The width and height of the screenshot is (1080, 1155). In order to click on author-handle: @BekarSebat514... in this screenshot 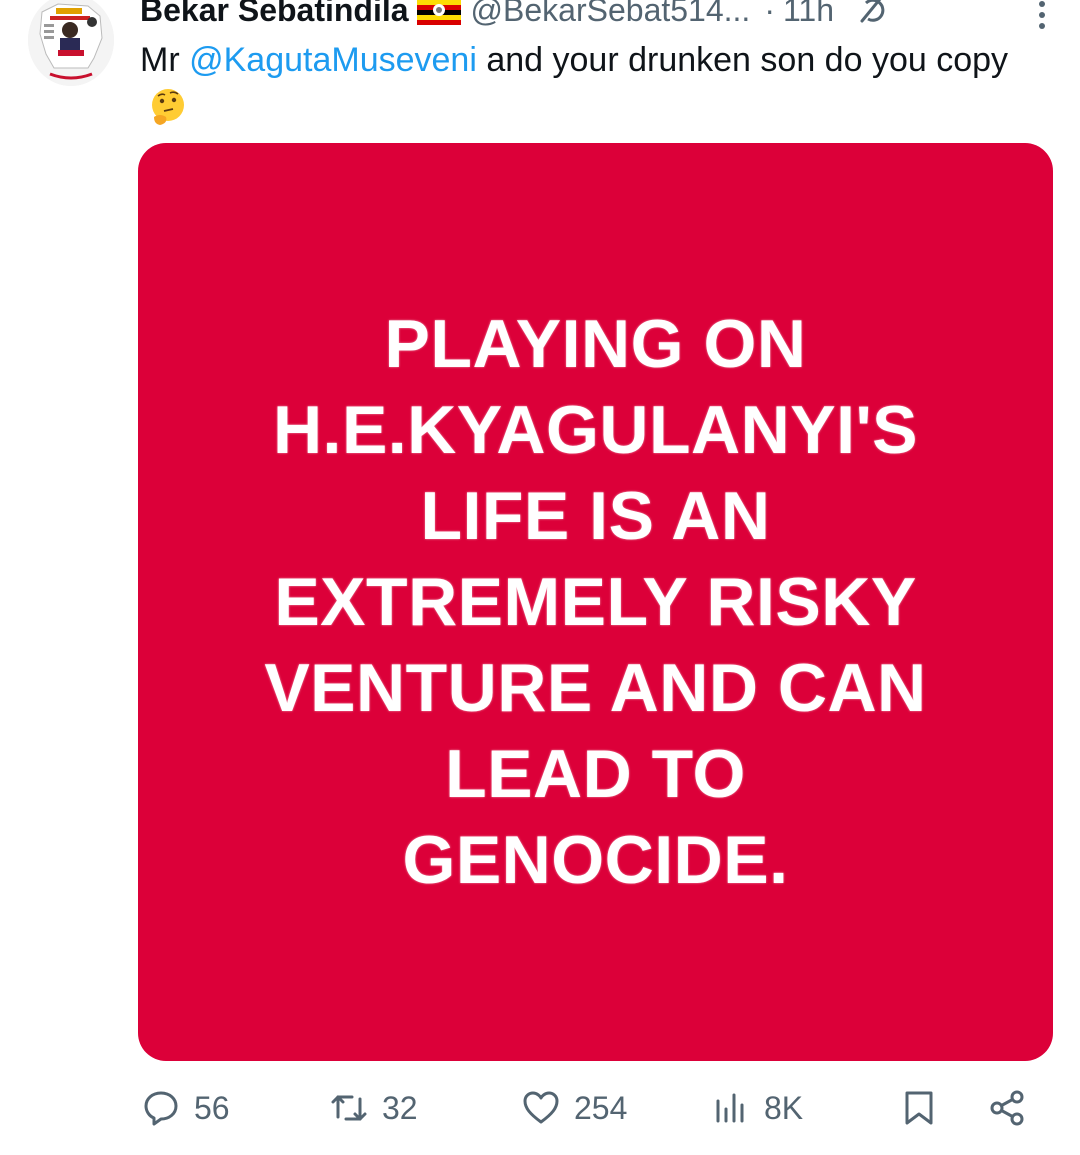, I will do `click(611, 14)`.